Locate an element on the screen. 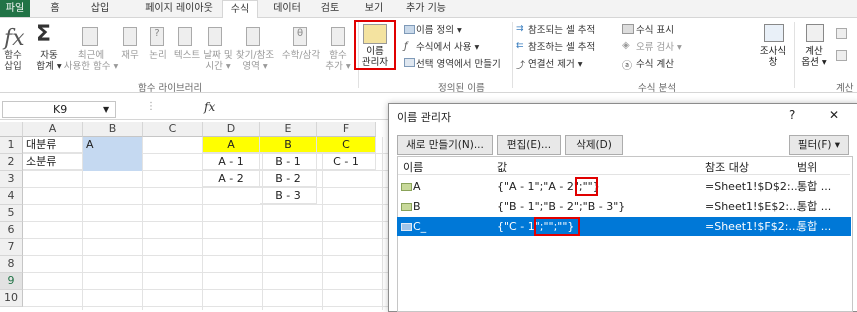  cell-d3: A - 2 is located at coordinates (231, 179).